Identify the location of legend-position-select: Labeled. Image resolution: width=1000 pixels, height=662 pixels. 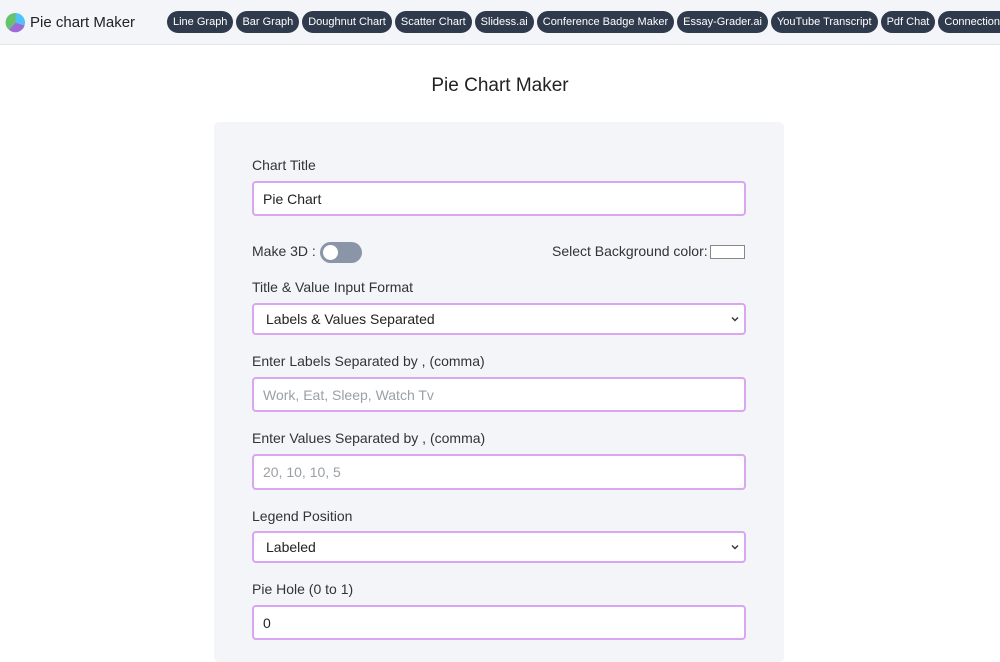
(499, 547).